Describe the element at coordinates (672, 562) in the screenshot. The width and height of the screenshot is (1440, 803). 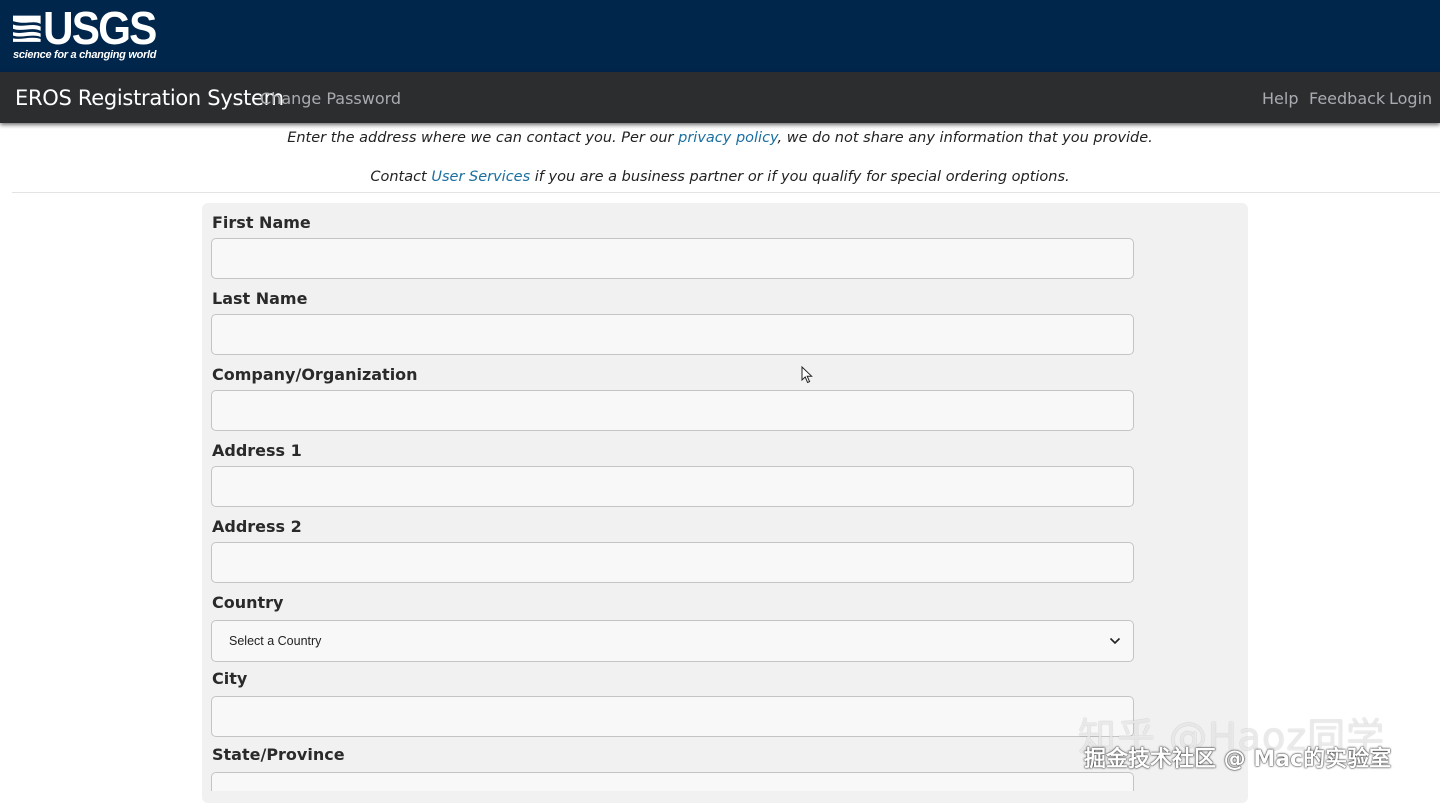
I see `address2-input` at that location.